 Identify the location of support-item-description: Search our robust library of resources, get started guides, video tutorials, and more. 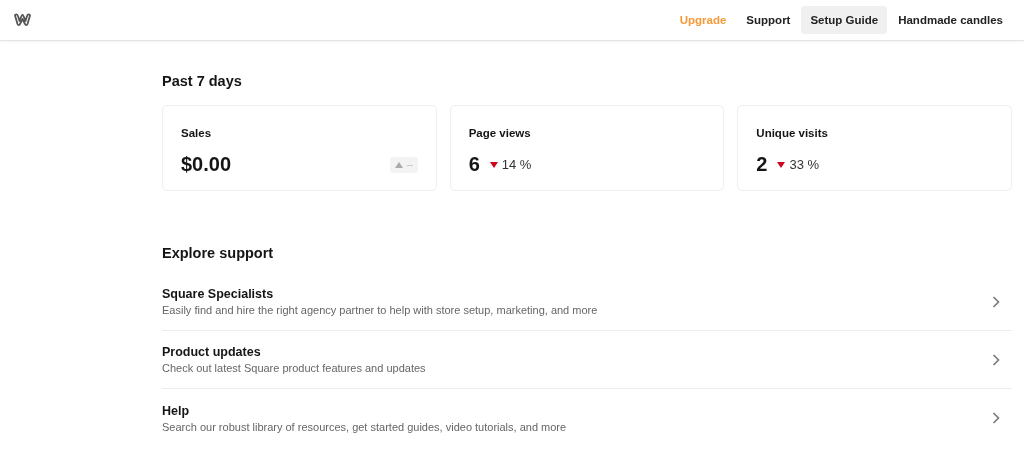
(364, 426).